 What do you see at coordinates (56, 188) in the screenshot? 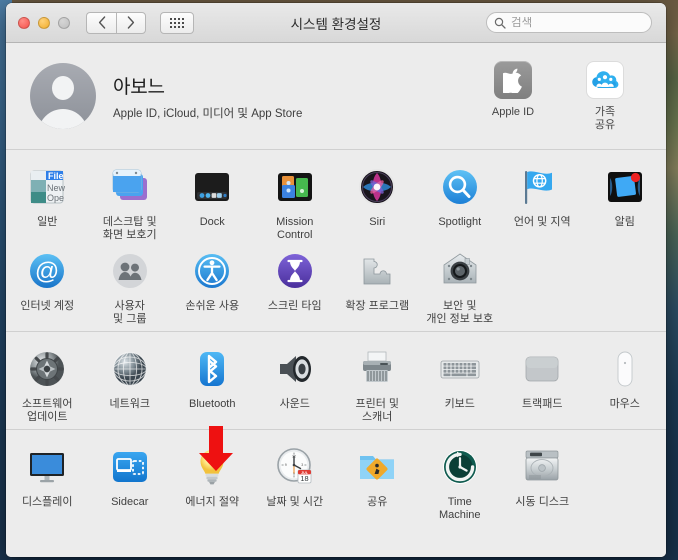
I see `svg-text: New` at bounding box center [56, 188].